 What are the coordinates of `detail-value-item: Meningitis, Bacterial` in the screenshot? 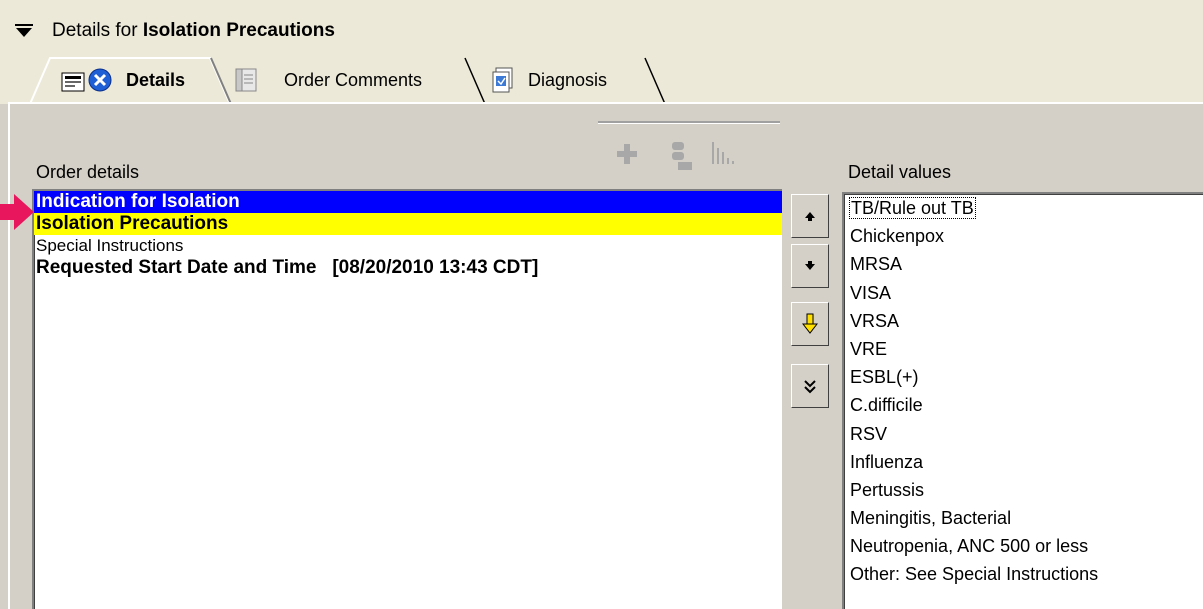 It's located at (1023, 518).